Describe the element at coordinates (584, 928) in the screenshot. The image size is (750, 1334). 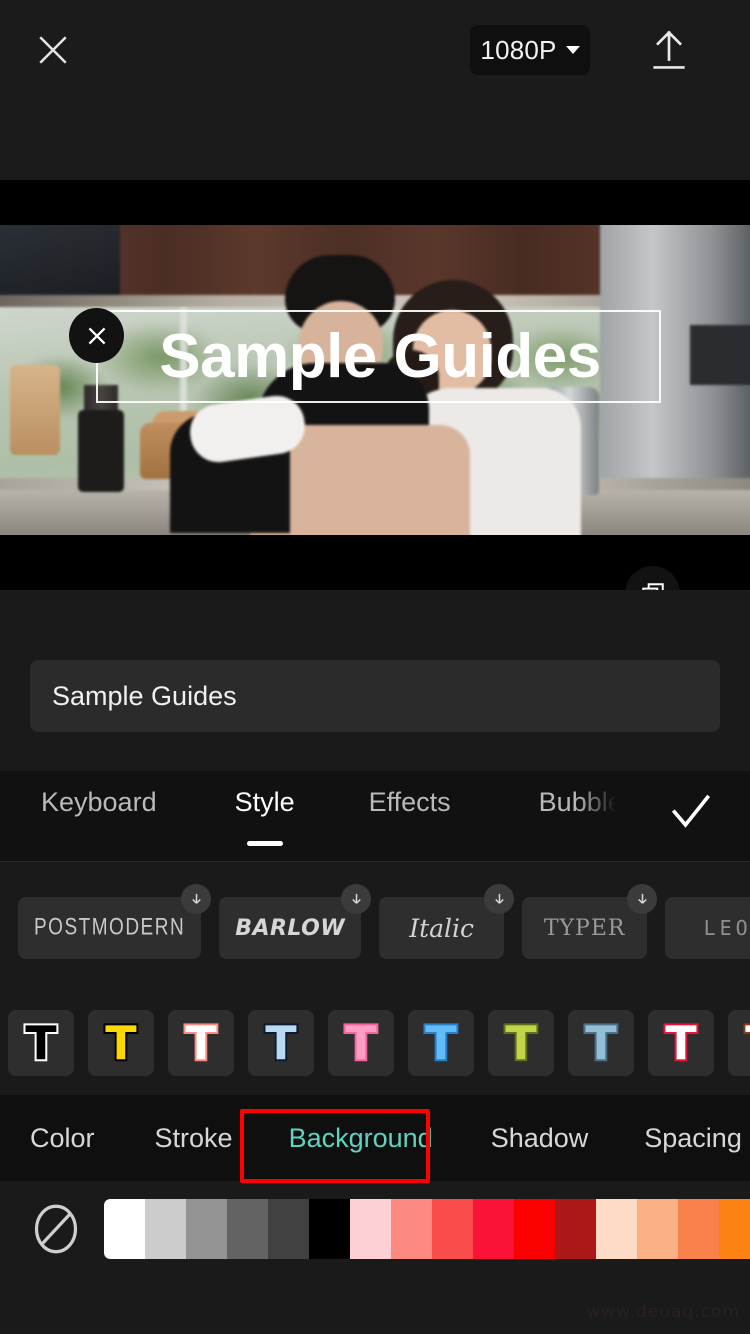
I see `font-label: TYPER` at that location.